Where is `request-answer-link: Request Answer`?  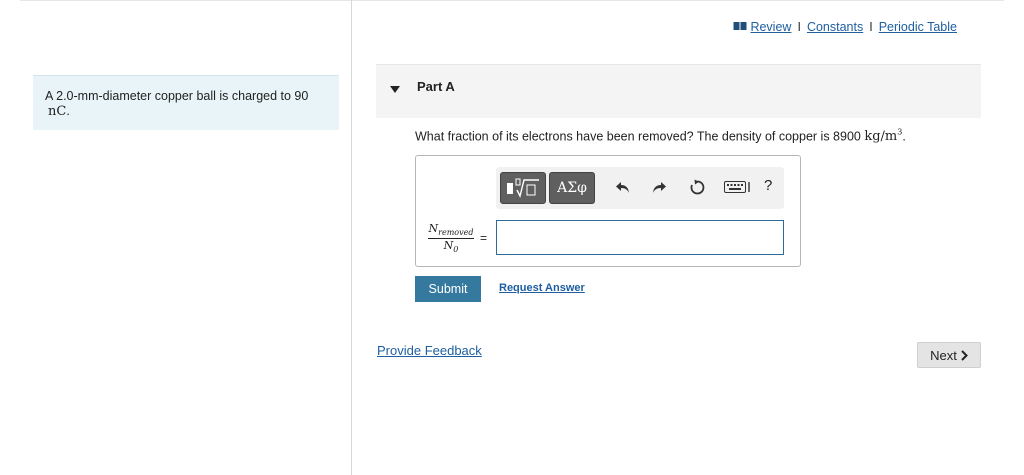 request-answer-link: Request Answer is located at coordinates (542, 288).